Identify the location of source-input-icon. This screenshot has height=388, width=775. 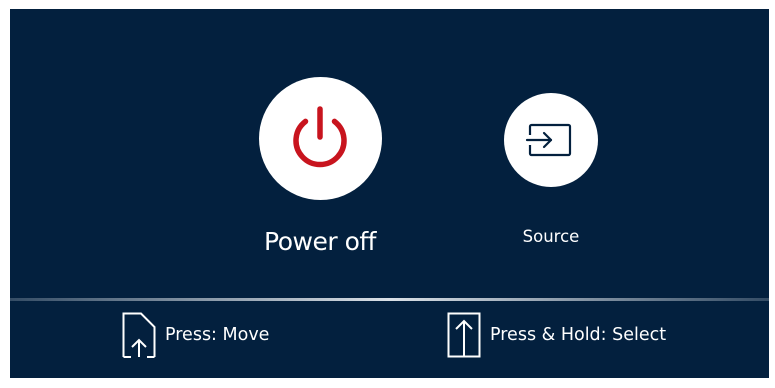
(548, 140).